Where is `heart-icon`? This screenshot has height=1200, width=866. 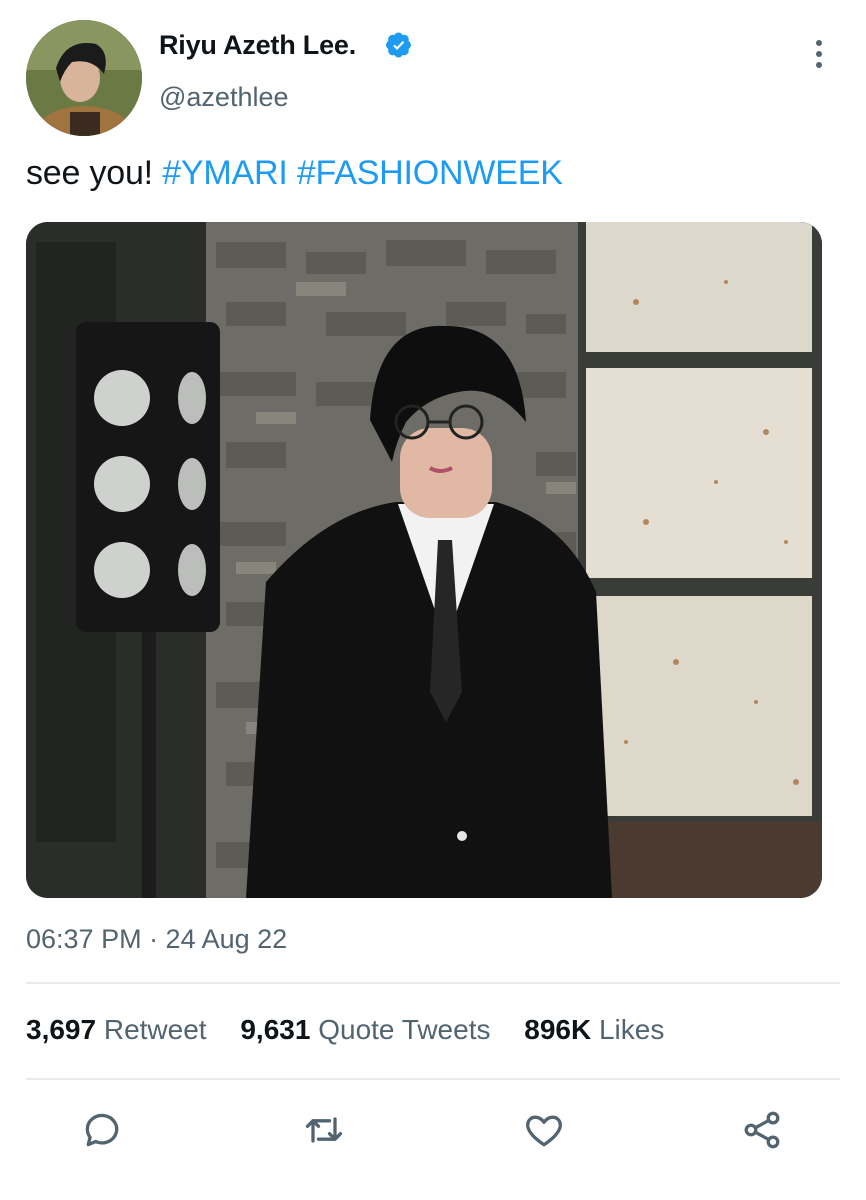 heart-icon is located at coordinates (544, 1130).